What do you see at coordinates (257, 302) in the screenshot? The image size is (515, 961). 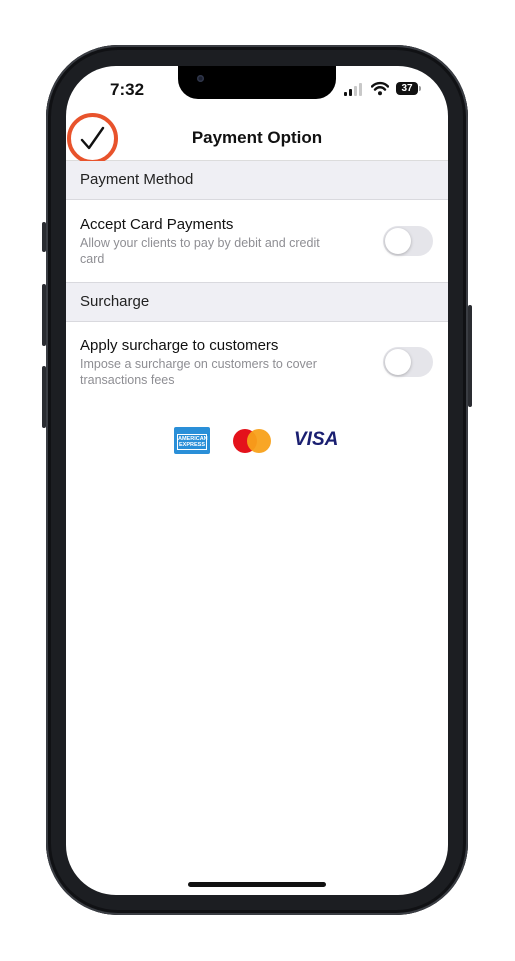 I see `section-header-surcharge: Surcharge` at bounding box center [257, 302].